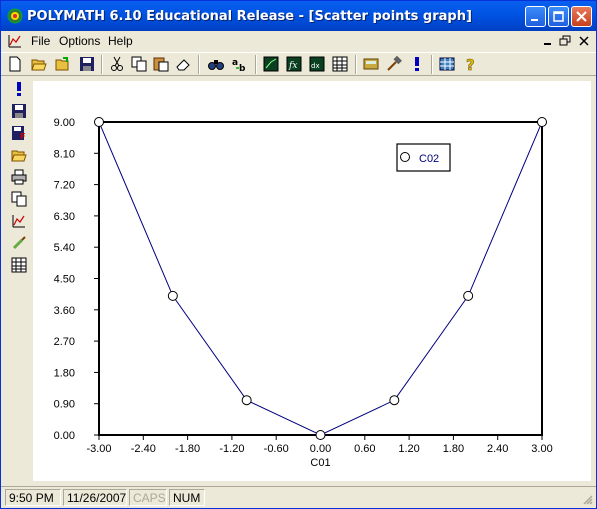  What do you see at coordinates (371, 64) in the screenshot?
I see `calculator-icon` at bounding box center [371, 64].